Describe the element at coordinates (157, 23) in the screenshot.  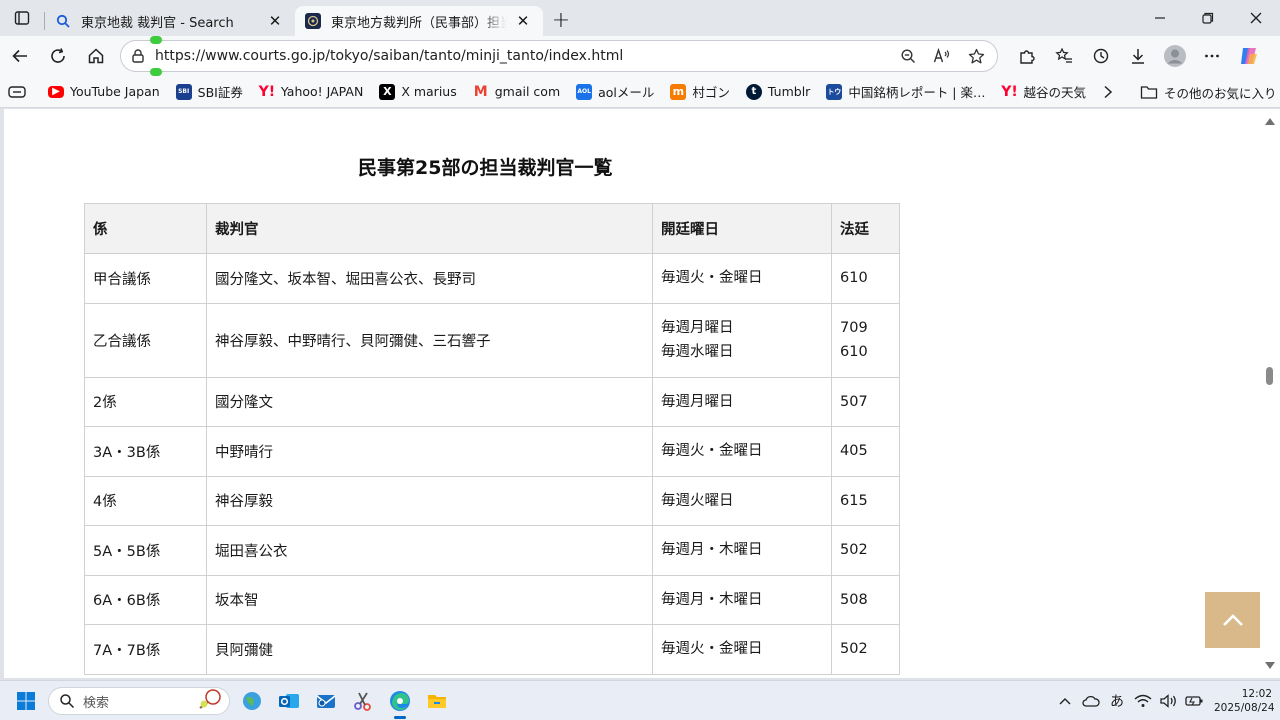
I see `tab-title: 東京地裁 裁判官 - Search` at that location.